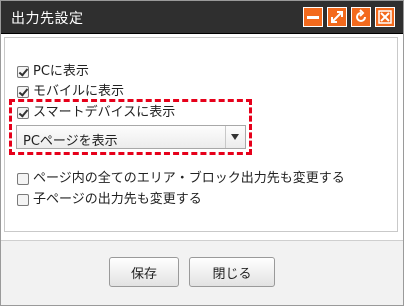 Image resolution: width=404 pixels, height=306 pixels. I want to click on close-icon, so click(385, 17).